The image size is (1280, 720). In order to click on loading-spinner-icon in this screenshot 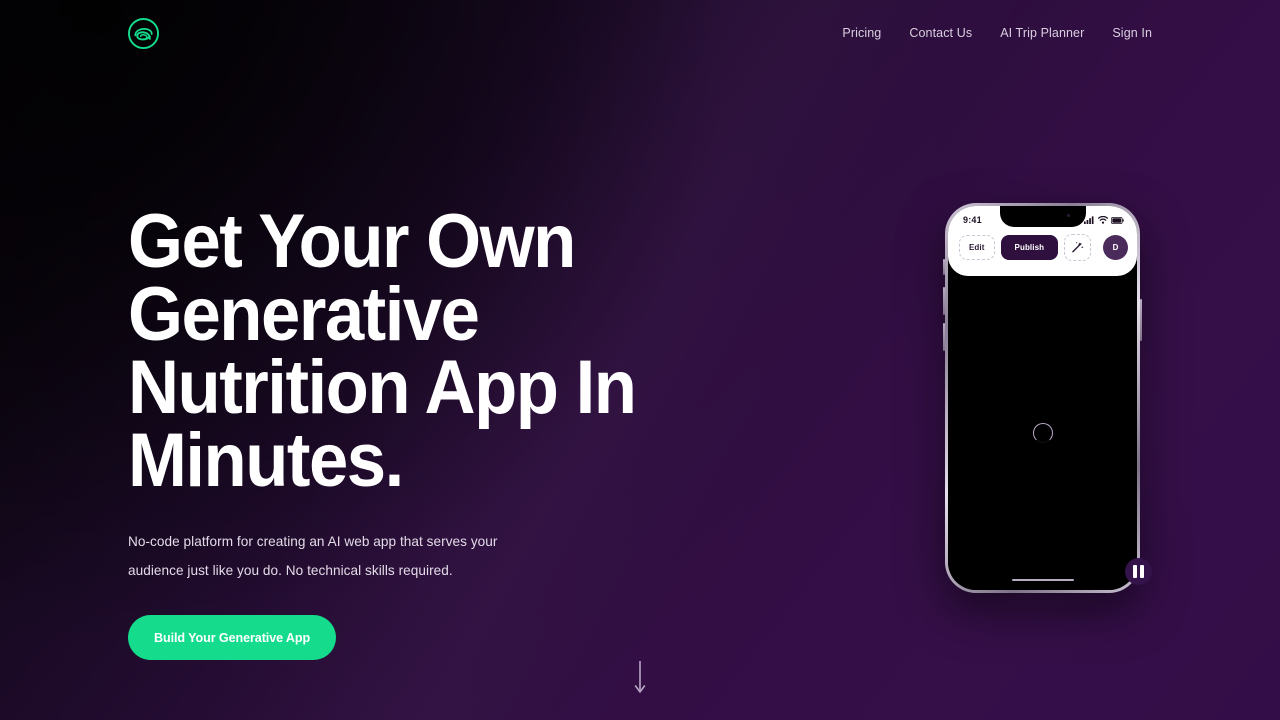, I will do `click(1042, 433)`.